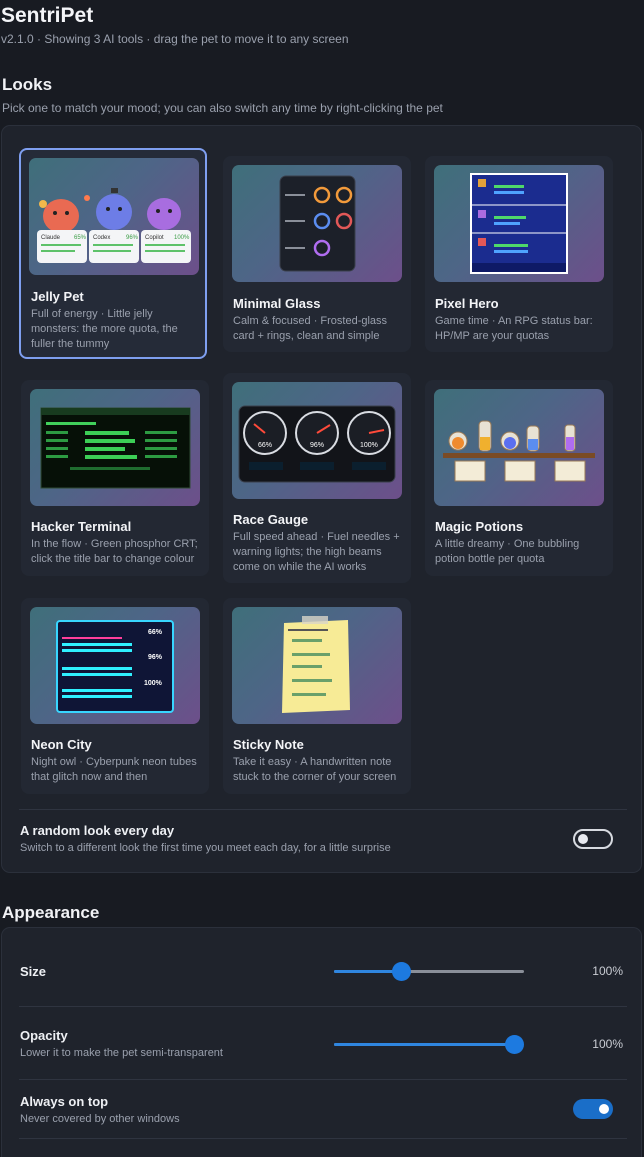 This screenshot has width=644, height=1157. I want to click on always-on-top-label: Always on top, so click(64, 1101).